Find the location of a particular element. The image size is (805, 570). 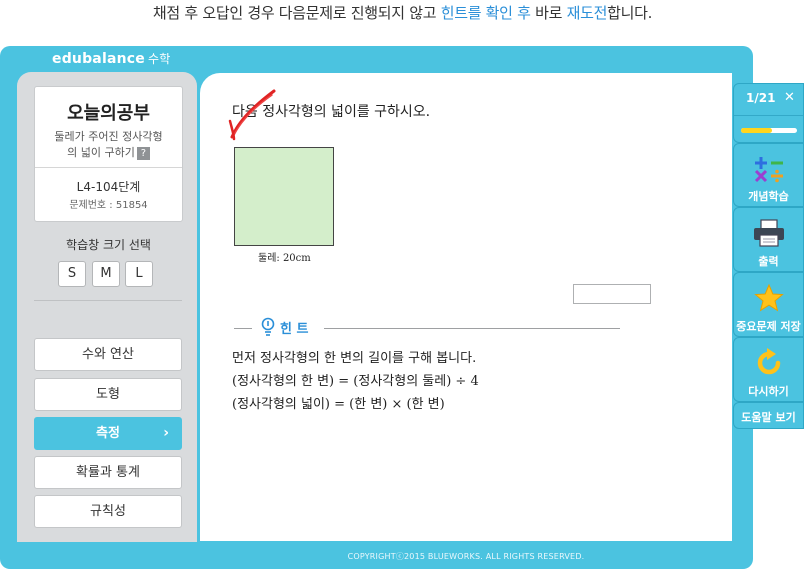

star-icon is located at coordinates (768, 297).